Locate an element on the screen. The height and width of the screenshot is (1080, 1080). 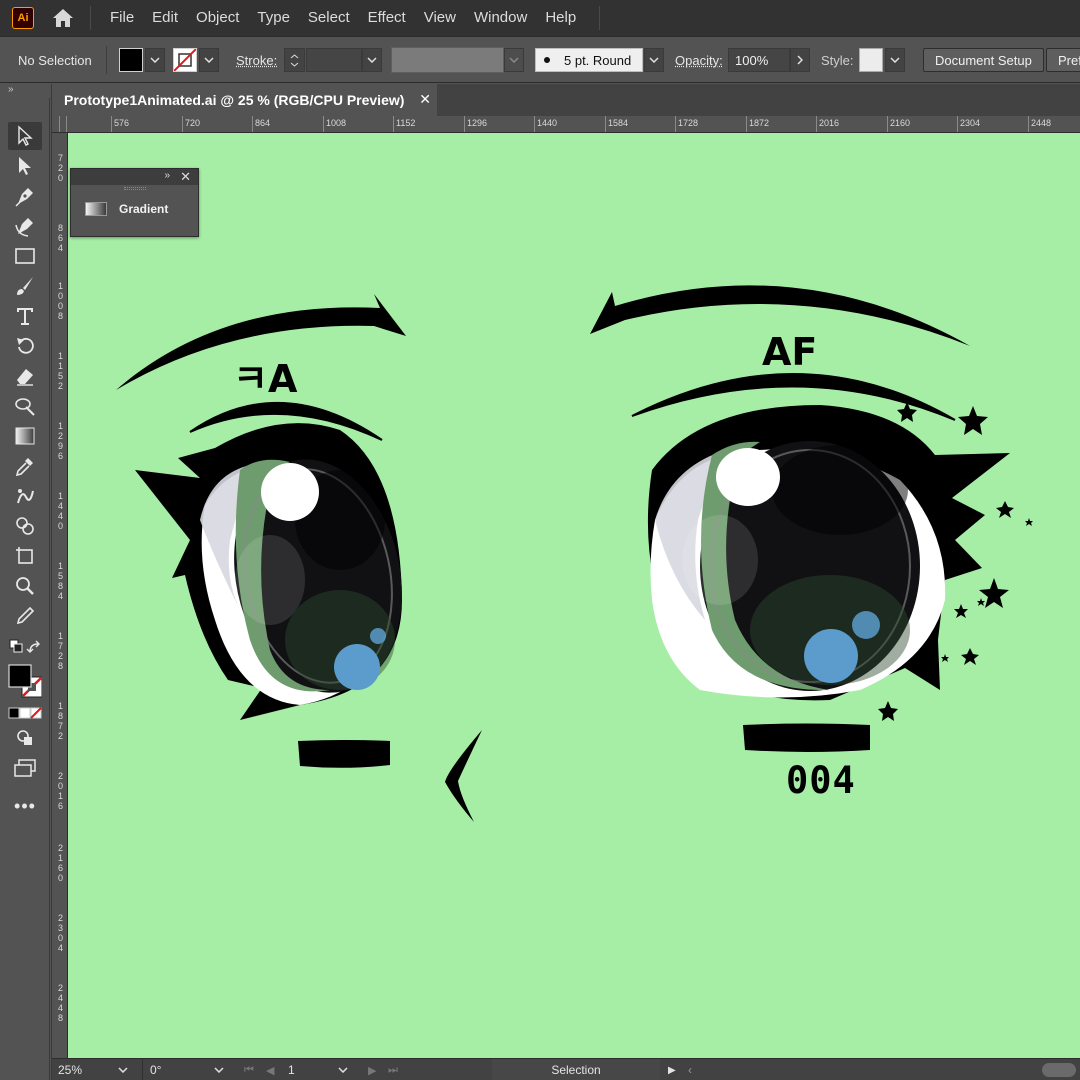
direct-selection-tool-icon is located at coordinates (25, 166).